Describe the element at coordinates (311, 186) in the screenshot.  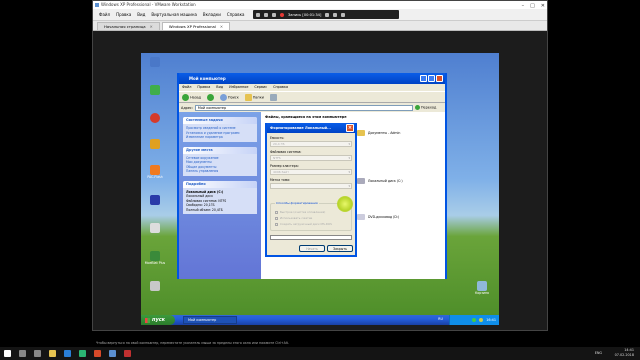
I see `volume-input` at that location.